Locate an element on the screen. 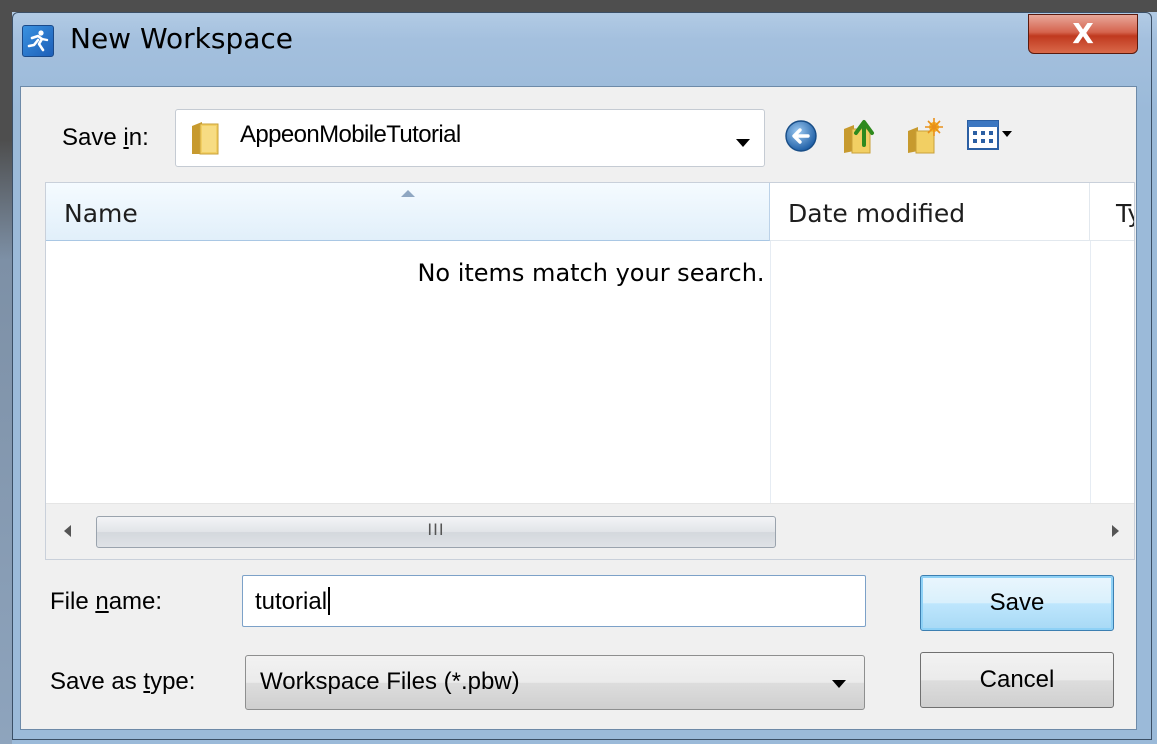 The height and width of the screenshot is (744, 1157). file-name-input: tutorial is located at coordinates (554, 601).